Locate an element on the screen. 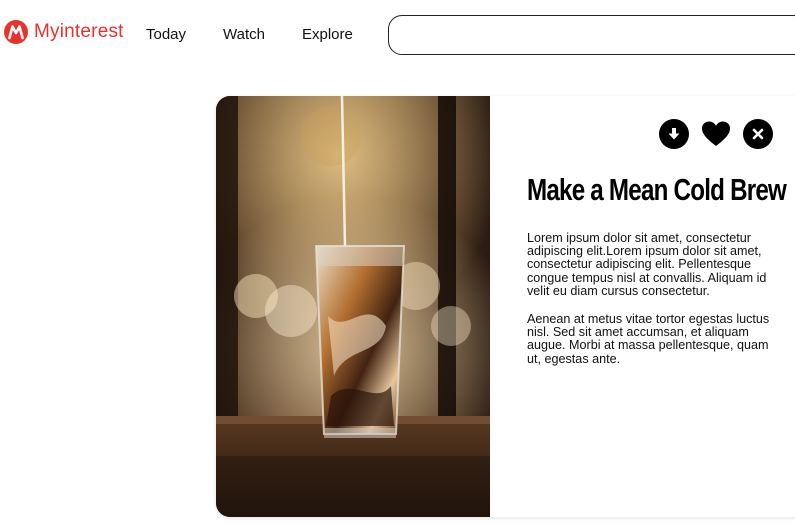 This screenshot has height=522, width=795. top-header: Myinterest Today Watch Explore is located at coordinates (397, 35).